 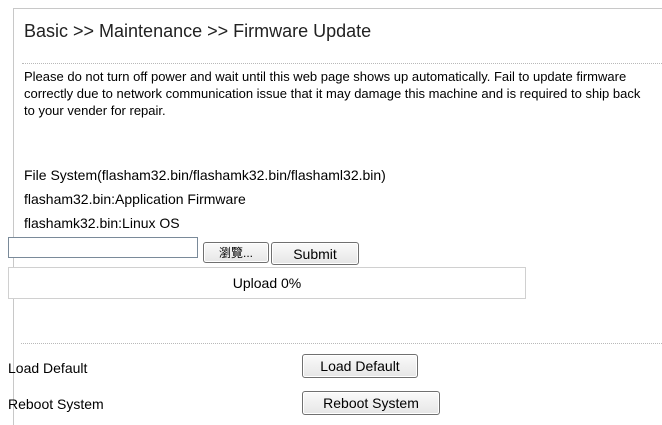 What do you see at coordinates (342, 63) in the screenshot?
I see `title-divider` at bounding box center [342, 63].